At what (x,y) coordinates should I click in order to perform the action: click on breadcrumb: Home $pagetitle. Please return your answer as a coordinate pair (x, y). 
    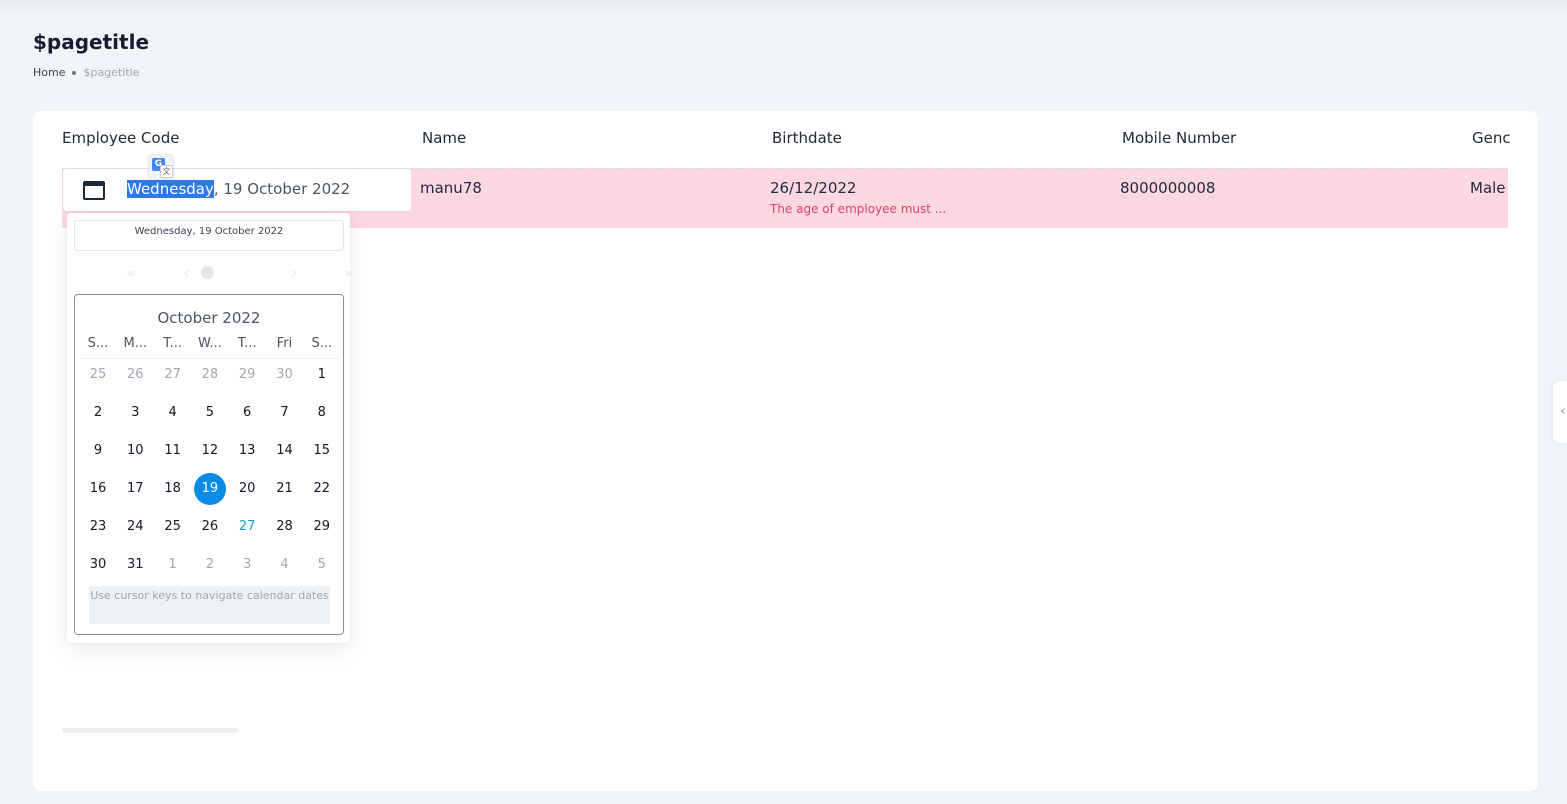
    Looking at the image, I should click on (86, 72).